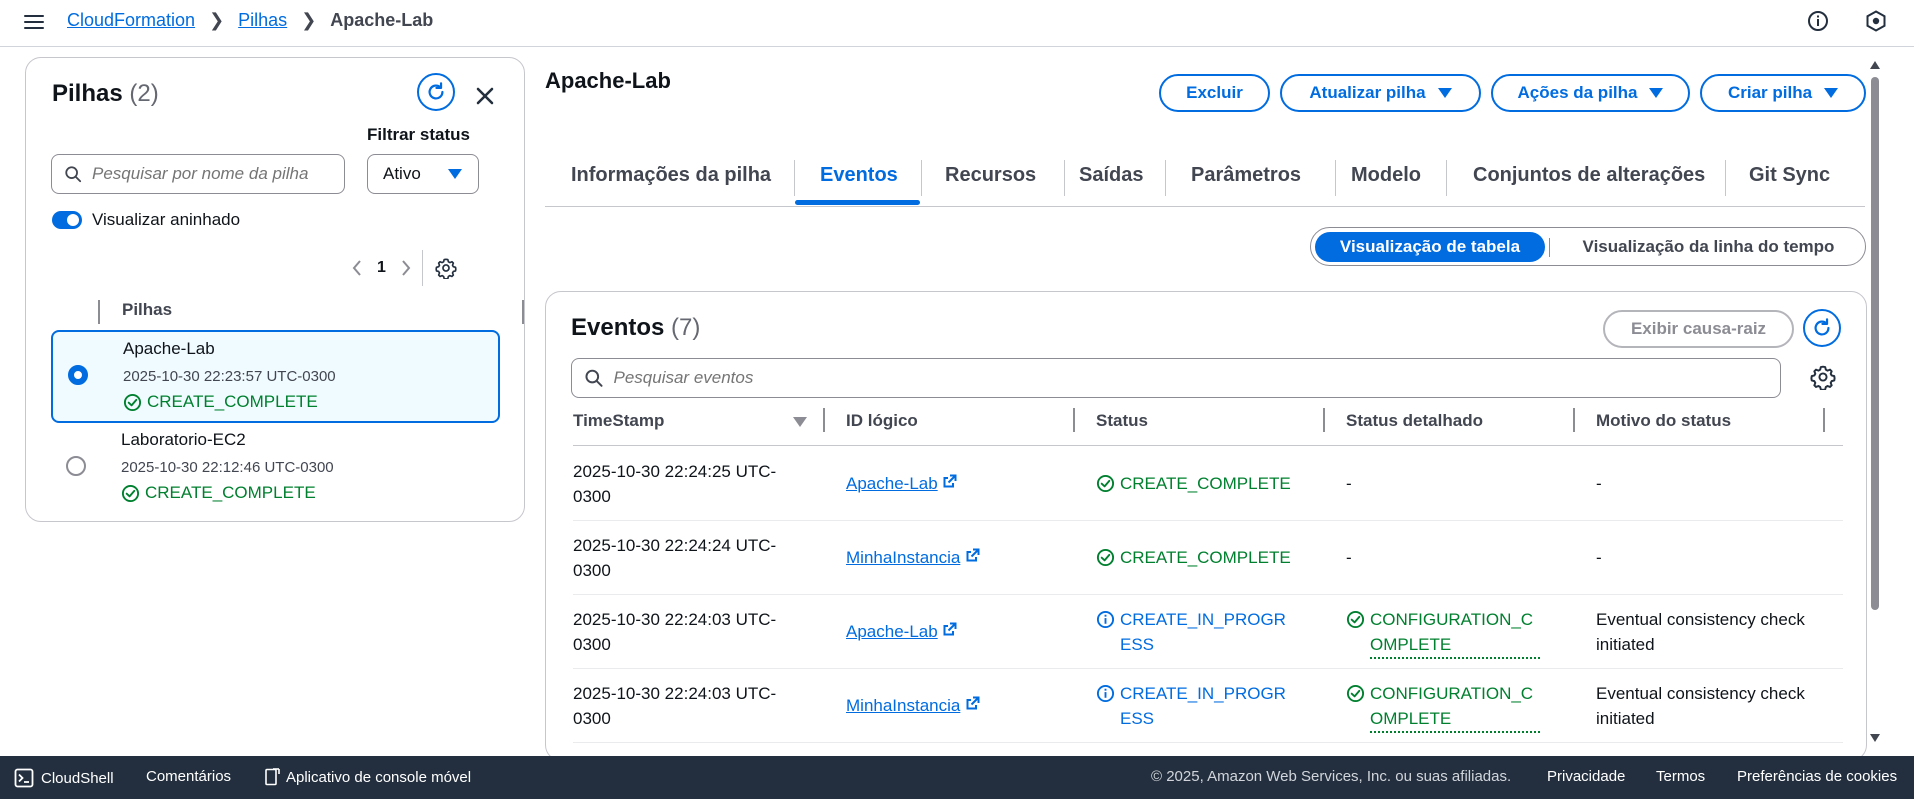  Describe the element at coordinates (131, 20) in the screenshot. I see `breadcrumb-link-cloudformation: CloudFormation` at that location.